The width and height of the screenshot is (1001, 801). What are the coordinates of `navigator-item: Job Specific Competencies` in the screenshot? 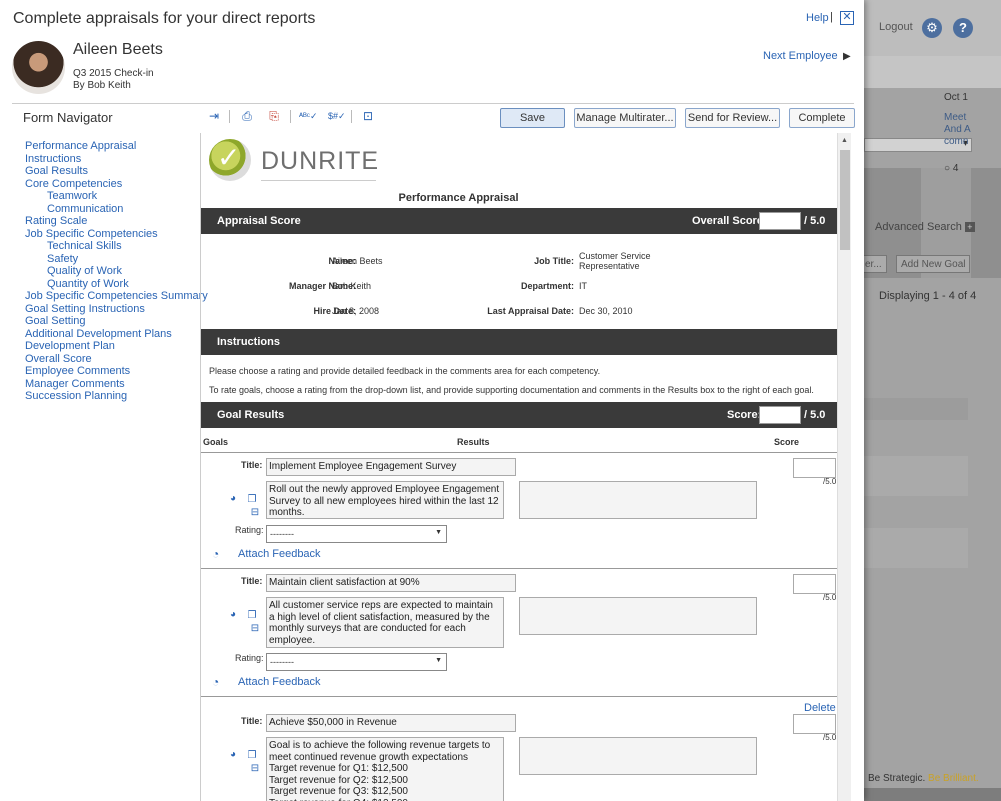 It's located at (112, 234).